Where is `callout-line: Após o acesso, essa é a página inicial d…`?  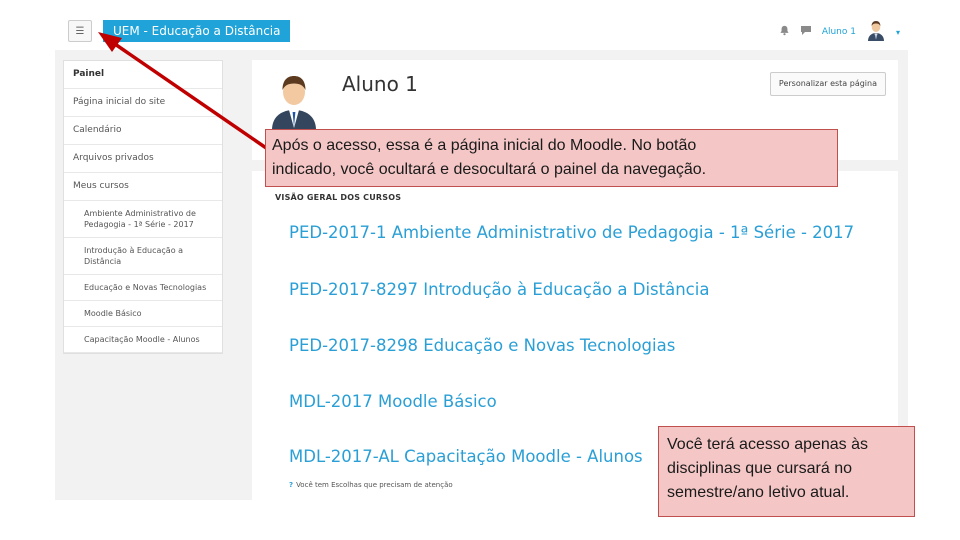 callout-line: Após o acesso, essa é a página inicial d… is located at coordinates (484, 145).